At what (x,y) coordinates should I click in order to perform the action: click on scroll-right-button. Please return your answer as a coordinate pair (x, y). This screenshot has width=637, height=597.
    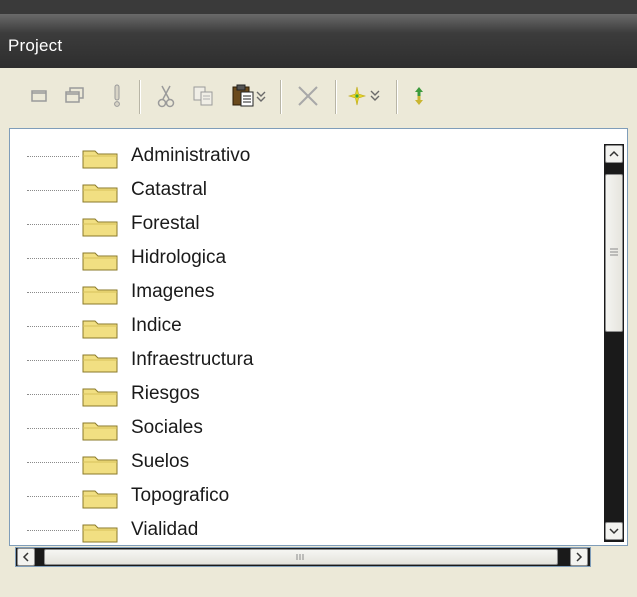
    Looking at the image, I should click on (579, 557).